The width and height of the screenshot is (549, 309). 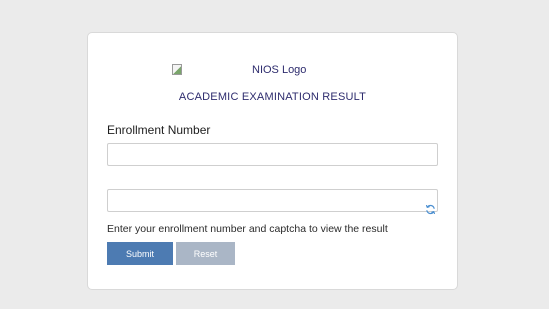 What do you see at coordinates (272, 97) in the screenshot?
I see `page-title: ACADEMIC EXAMINATION RESULT` at bounding box center [272, 97].